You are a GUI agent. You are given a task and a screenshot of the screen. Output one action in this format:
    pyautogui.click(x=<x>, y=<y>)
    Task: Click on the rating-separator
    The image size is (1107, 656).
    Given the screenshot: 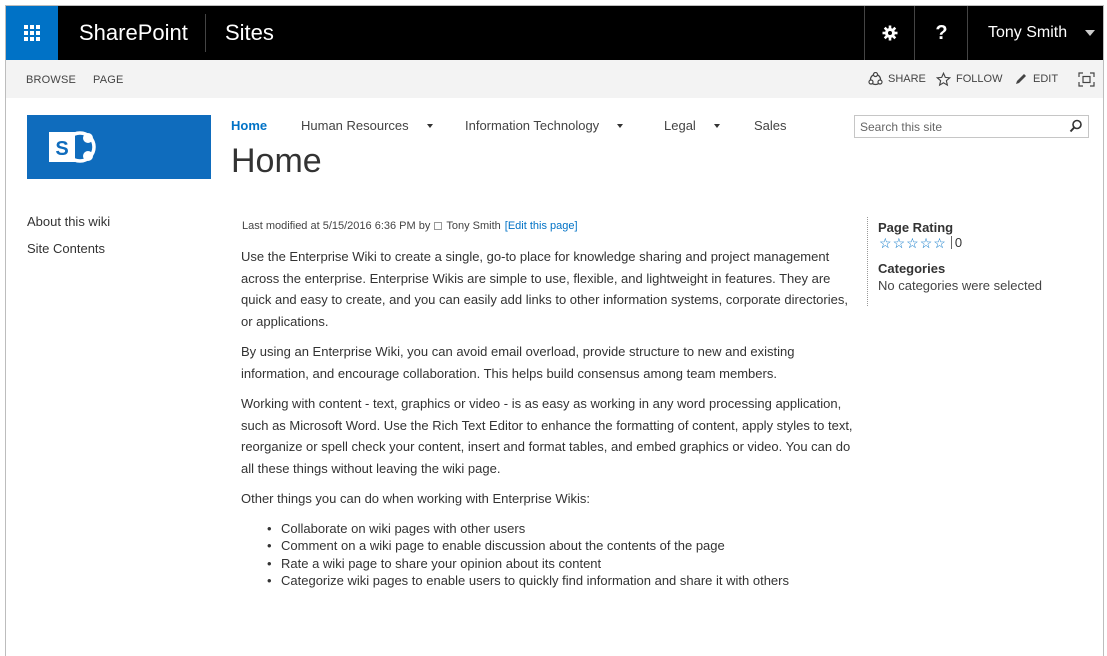 What is the action you would take?
    pyautogui.click(x=951, y=242)
    